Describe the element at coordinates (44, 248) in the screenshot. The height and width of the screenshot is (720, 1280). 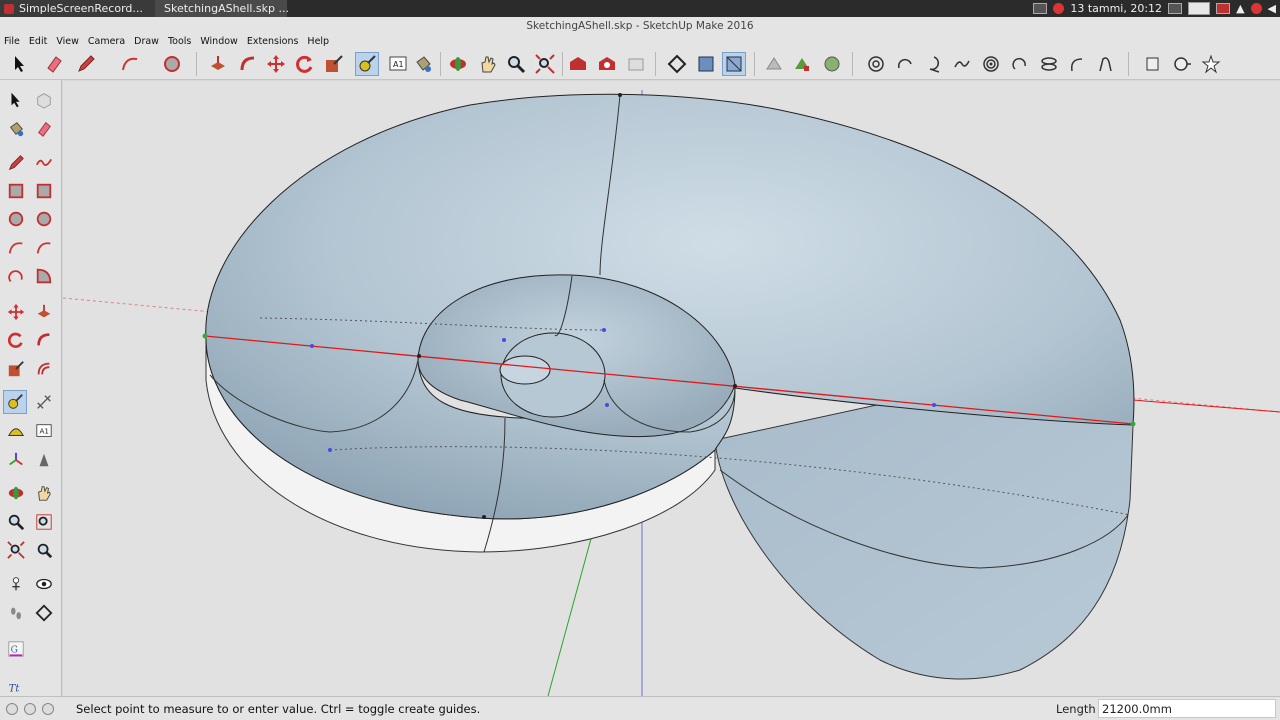
I see `two-point-arc-tool-button` at that location.